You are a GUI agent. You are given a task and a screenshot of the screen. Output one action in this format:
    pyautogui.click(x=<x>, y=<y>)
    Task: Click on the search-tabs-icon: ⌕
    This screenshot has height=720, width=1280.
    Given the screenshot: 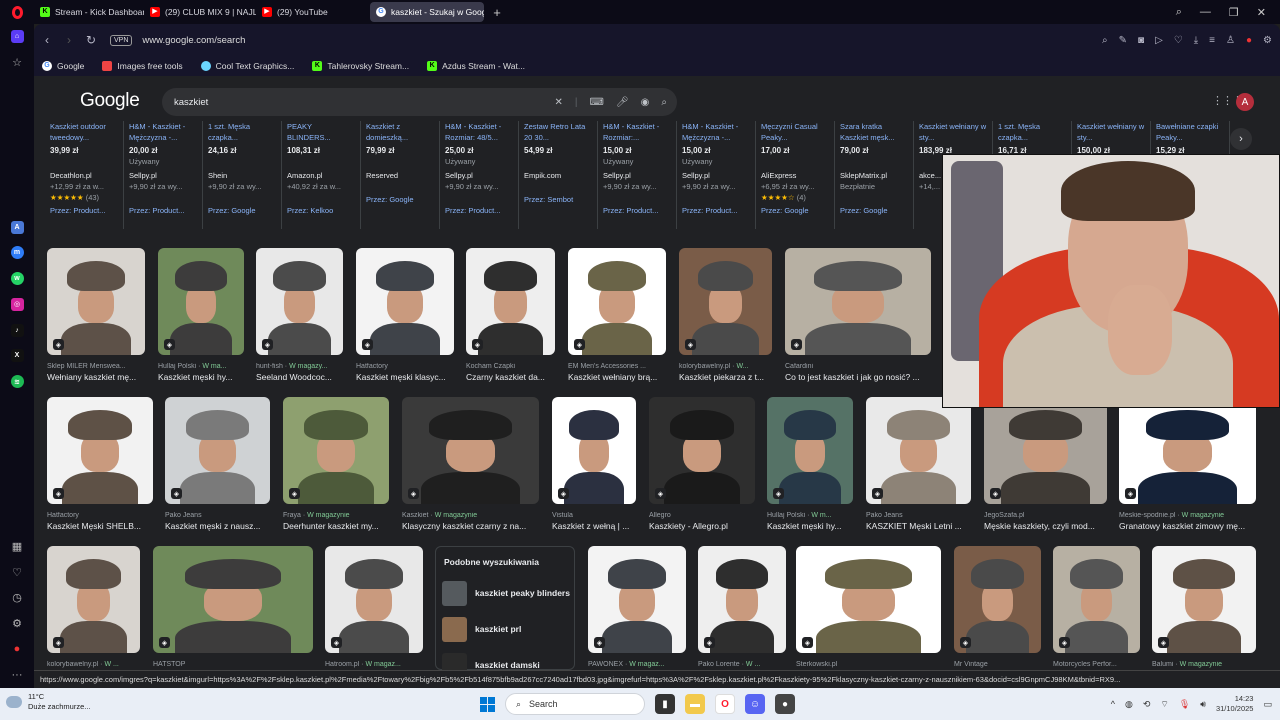 What is the action you would take?
    pyautogui.click(x=1179, y=12)
    